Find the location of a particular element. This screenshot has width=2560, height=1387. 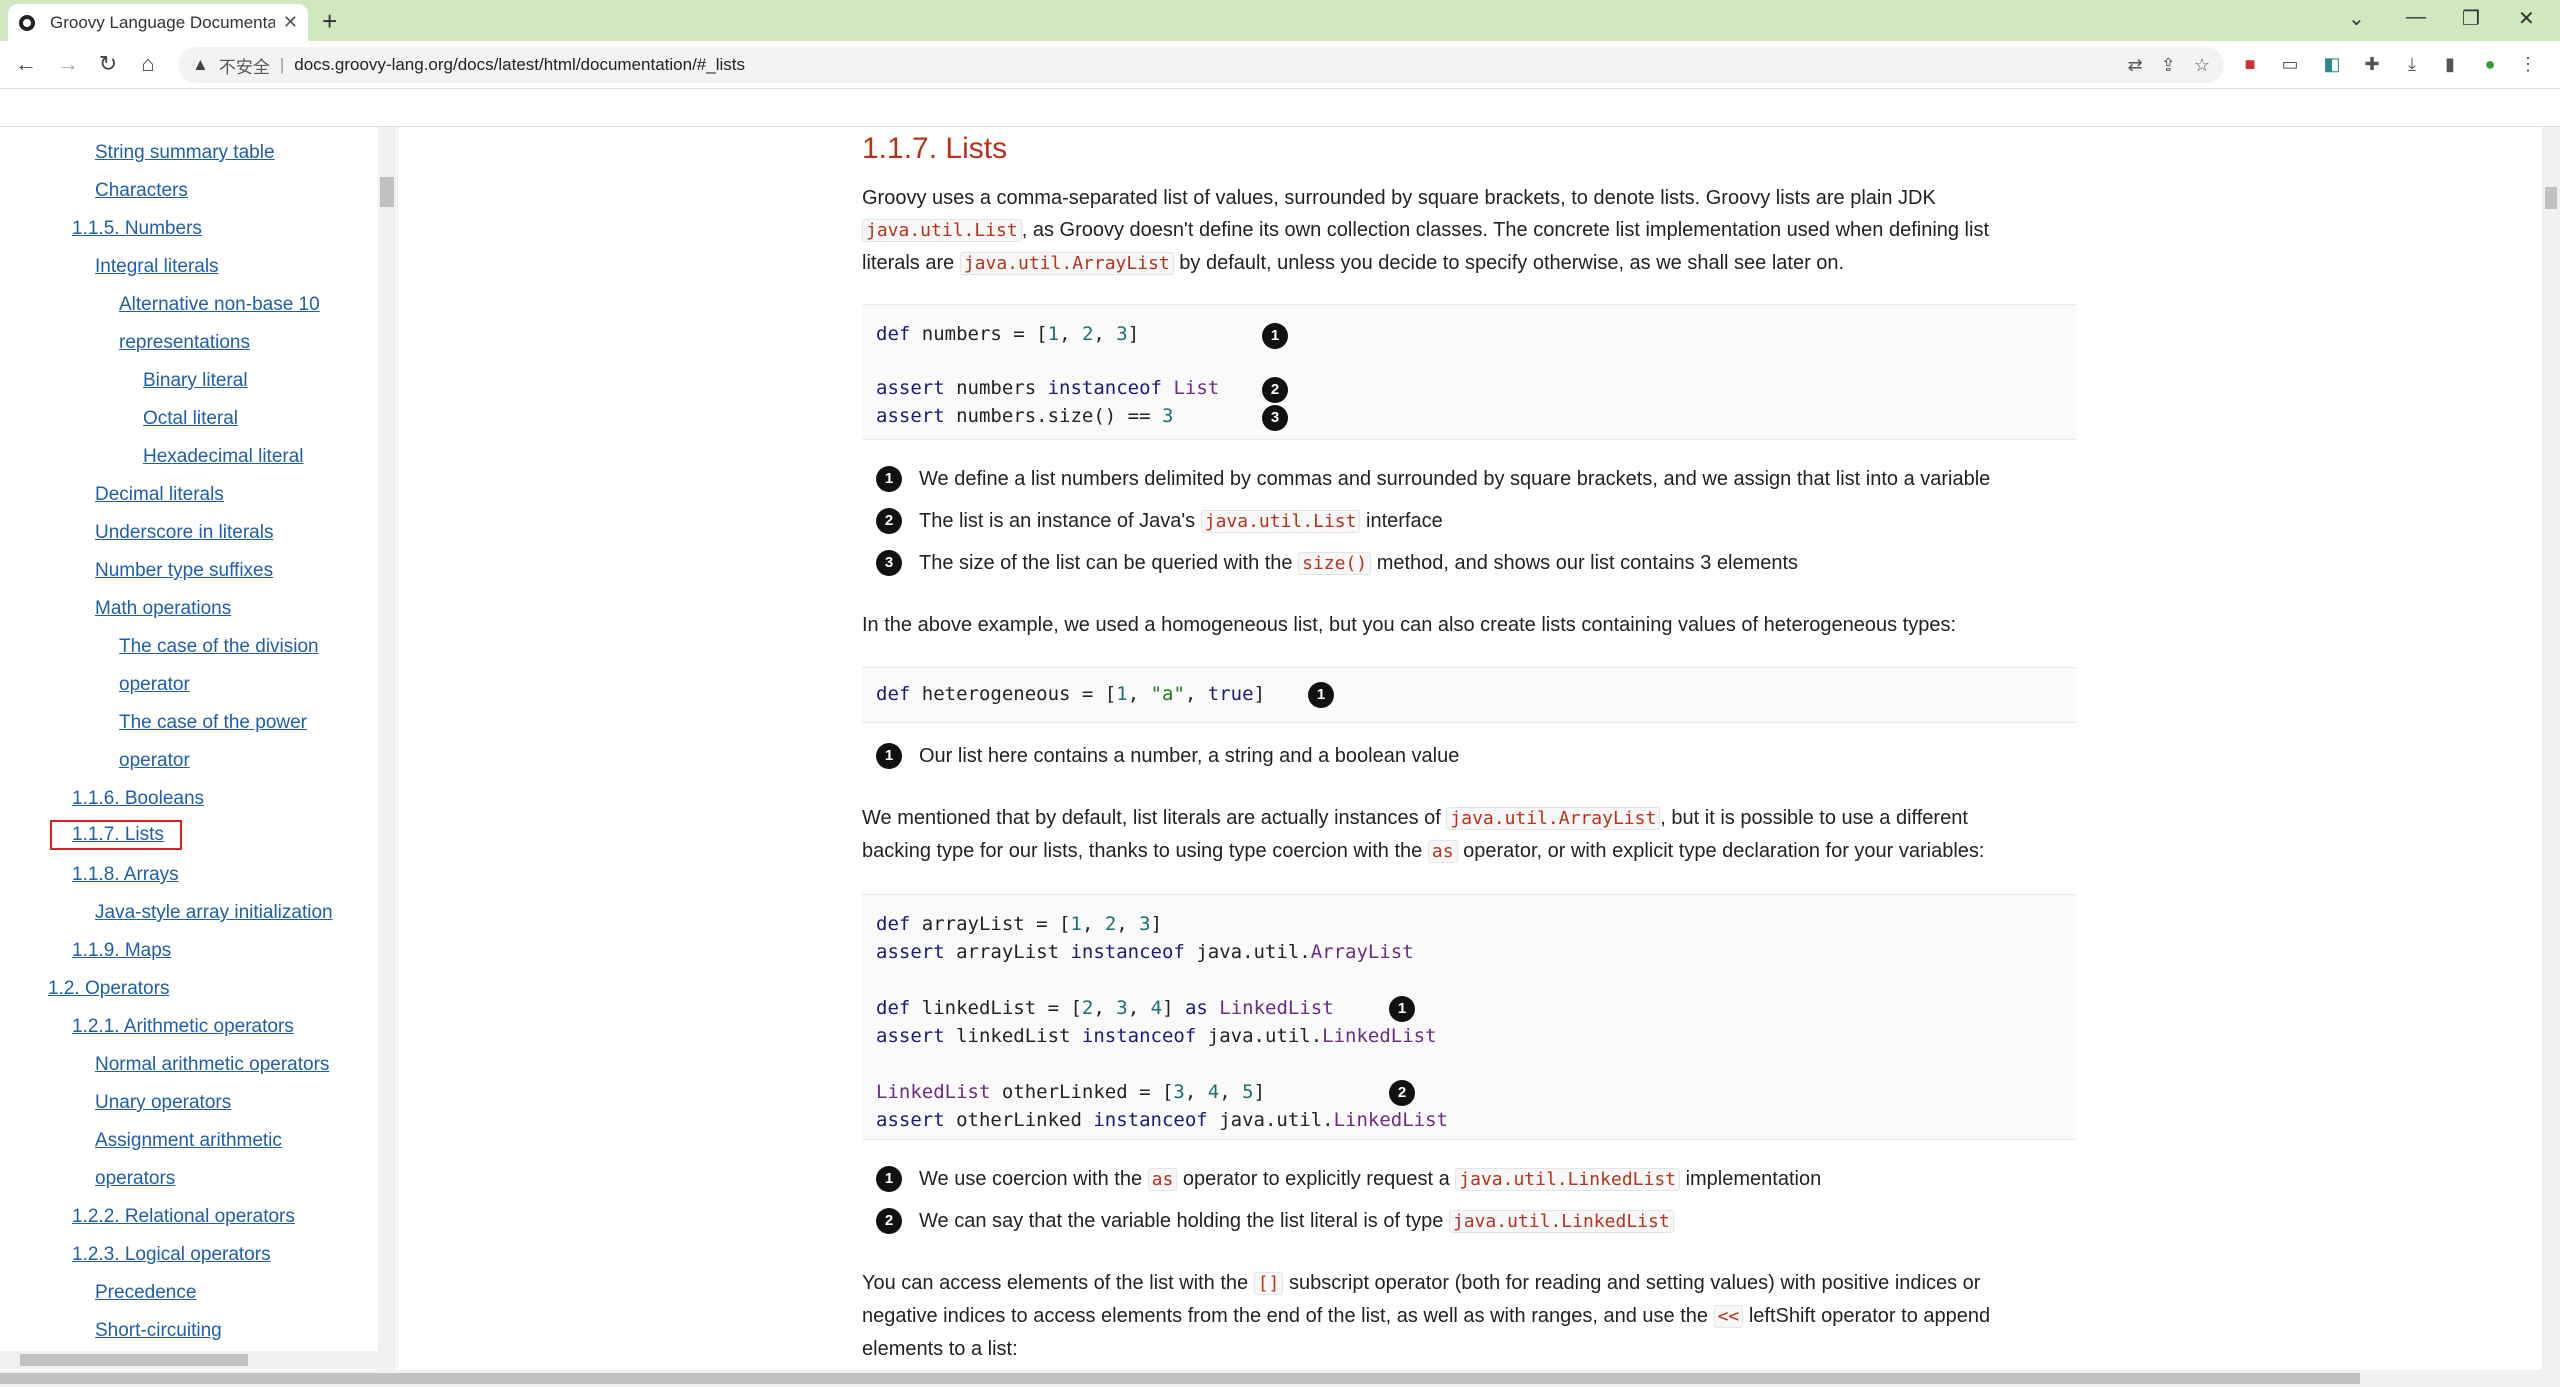

toc-item: Java-style array initialization is located at coordinates (214, 913).